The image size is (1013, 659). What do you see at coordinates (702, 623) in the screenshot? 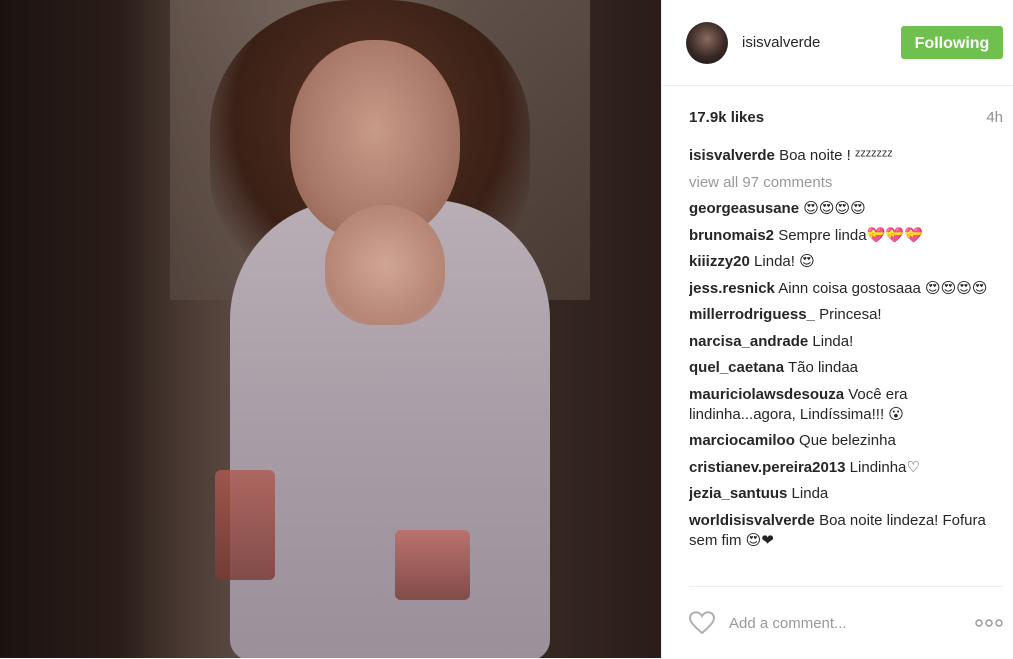
I see `heart-icon` at bounding box center [702, 623].